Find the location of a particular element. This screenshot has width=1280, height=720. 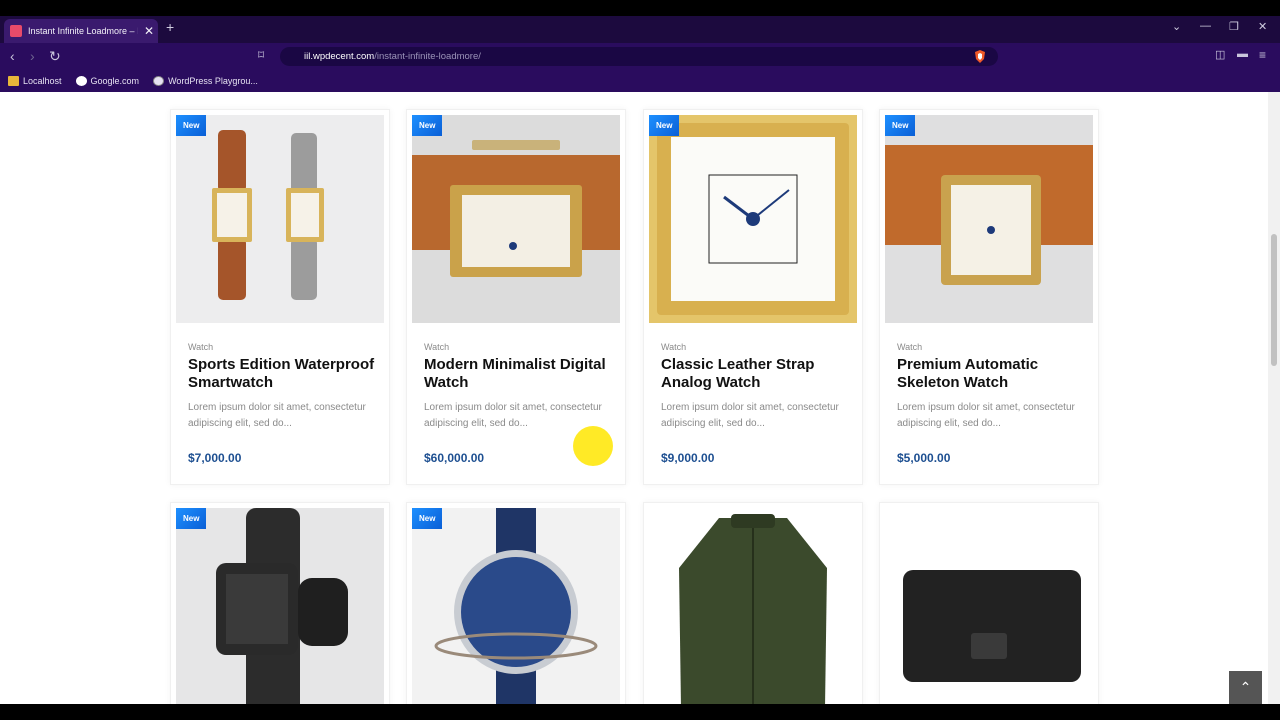

bookmark-icon: ⌑ is located at coordinates (261, 55).